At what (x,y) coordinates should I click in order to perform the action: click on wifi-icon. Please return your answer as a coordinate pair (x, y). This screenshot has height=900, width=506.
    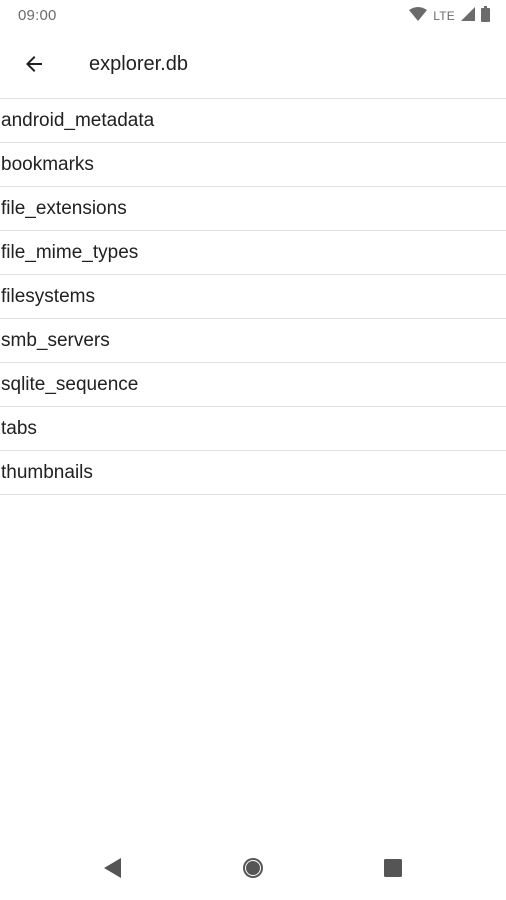
    Looking at the image, I should click on (418, 16).